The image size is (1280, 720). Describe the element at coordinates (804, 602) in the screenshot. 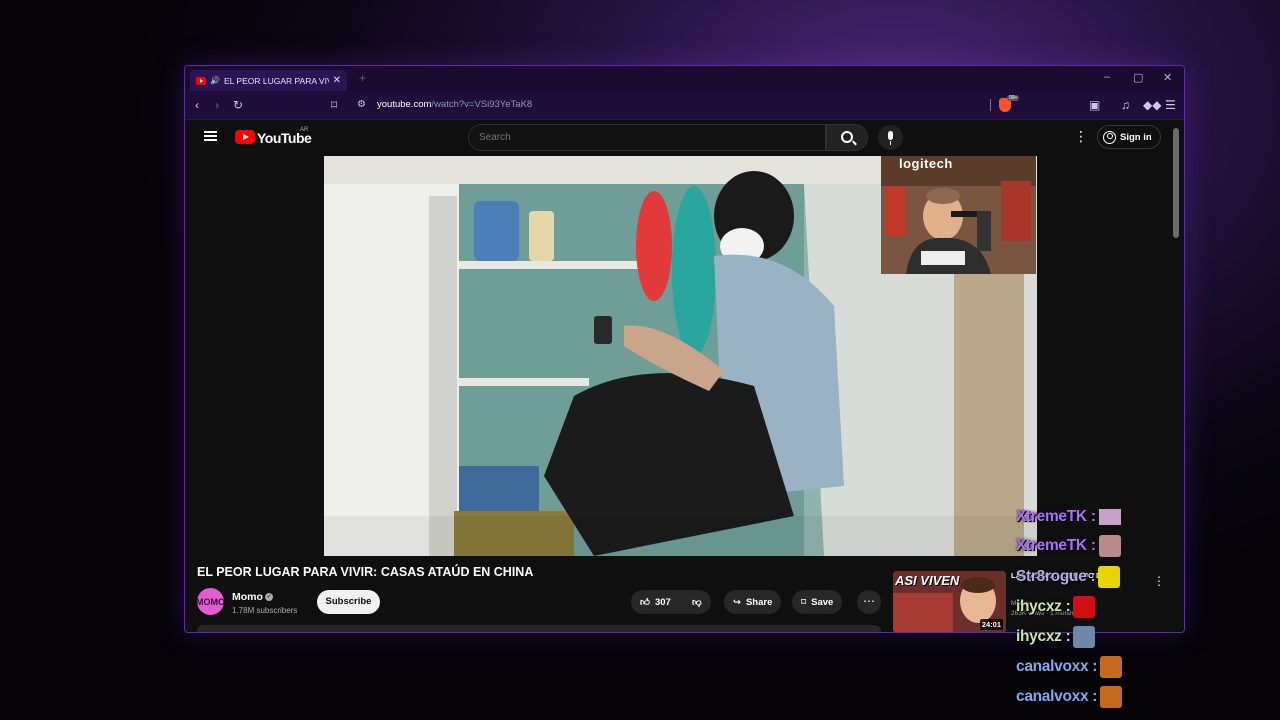

I see `bookmark-save-icon: ⌑` at that location.